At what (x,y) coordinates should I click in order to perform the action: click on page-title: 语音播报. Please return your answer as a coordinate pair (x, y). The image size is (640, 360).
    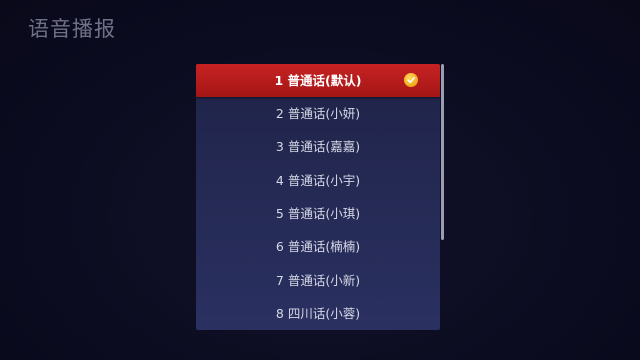
    Looking at the image, I should click on (72, 29).